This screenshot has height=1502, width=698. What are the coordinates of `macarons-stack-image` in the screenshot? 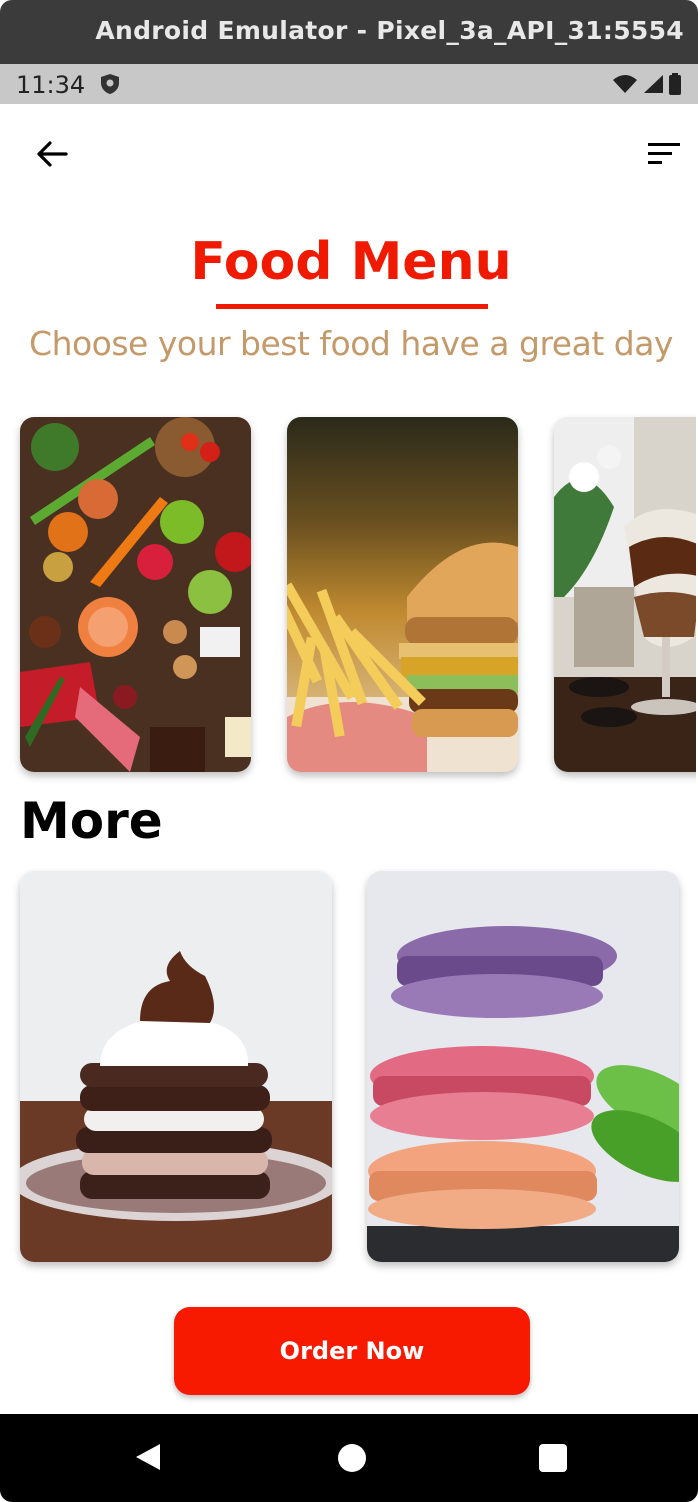 It's located at (523, 1066).